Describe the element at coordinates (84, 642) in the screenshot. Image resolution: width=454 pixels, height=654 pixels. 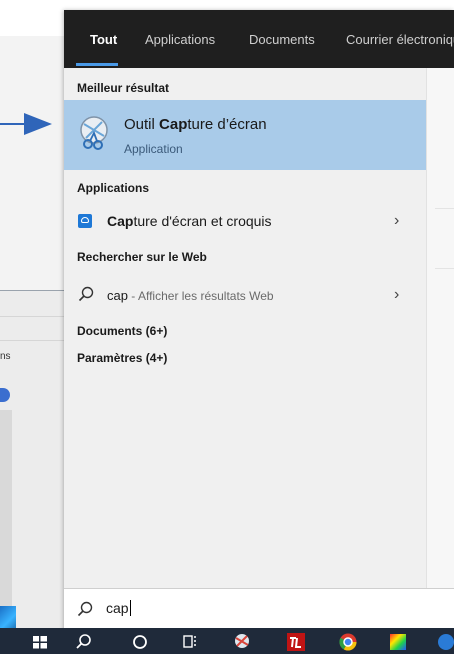
I see `taskbar-search-icon` at that location.